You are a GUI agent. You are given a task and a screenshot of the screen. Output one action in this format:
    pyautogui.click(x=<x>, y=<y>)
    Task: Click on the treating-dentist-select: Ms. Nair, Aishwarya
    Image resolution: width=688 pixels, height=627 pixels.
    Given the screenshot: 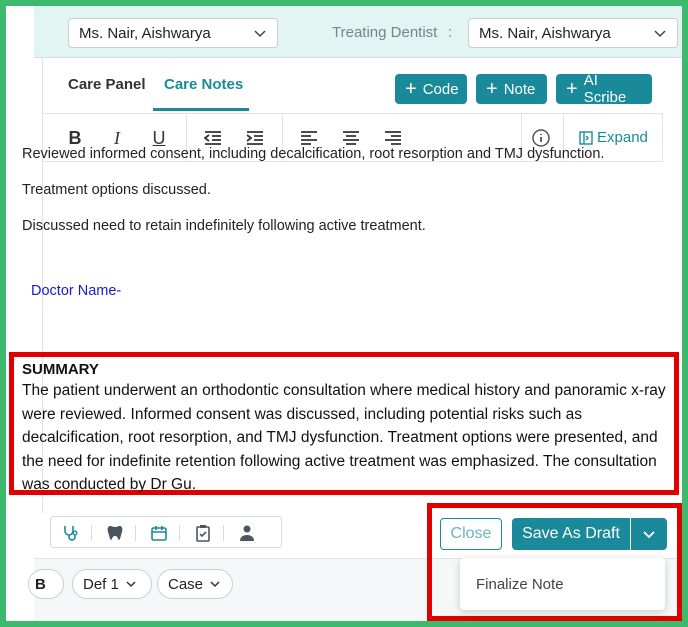 What is the action you would take?
    pyautogui.click(x=573, y=33)
    